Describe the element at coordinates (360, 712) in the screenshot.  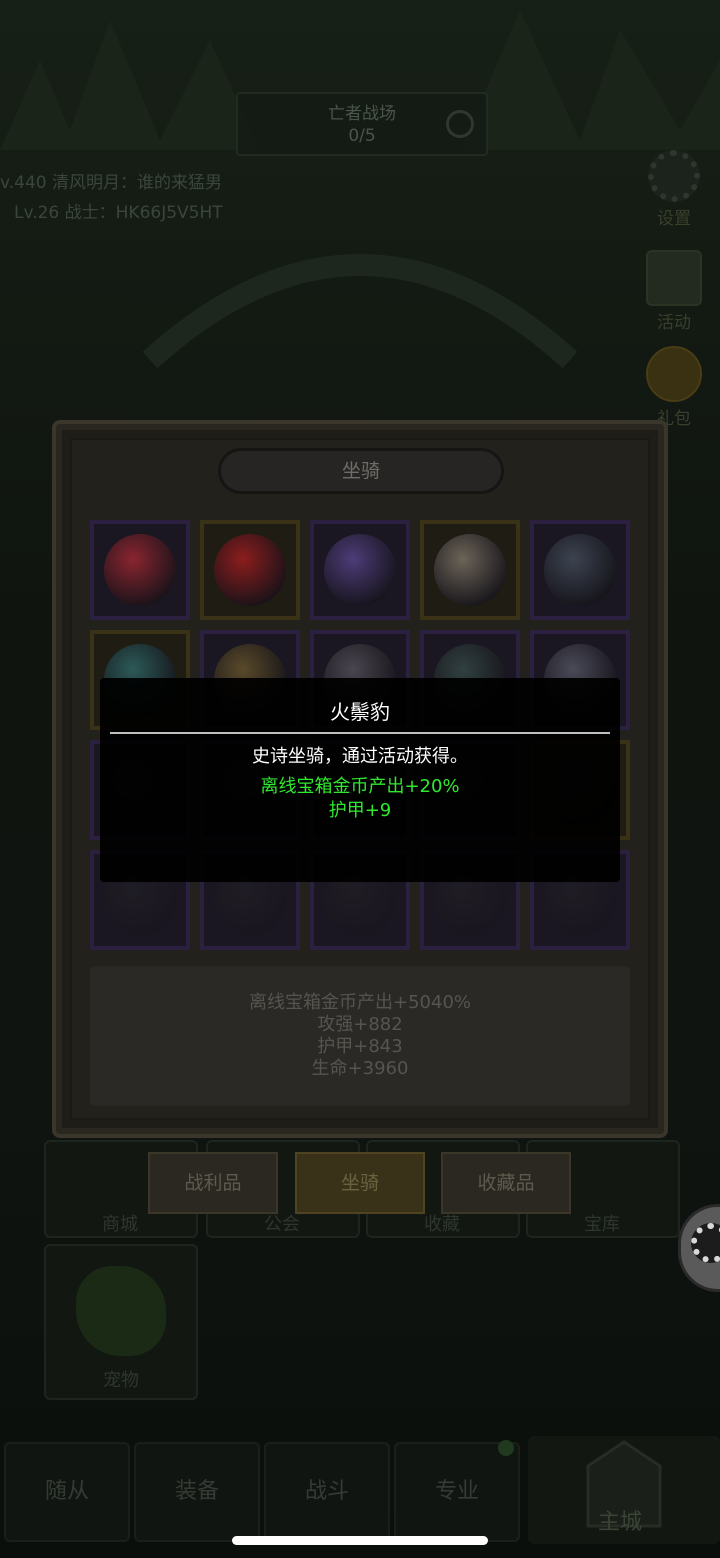
I see `mount-name: 火鬃豹` at that location.